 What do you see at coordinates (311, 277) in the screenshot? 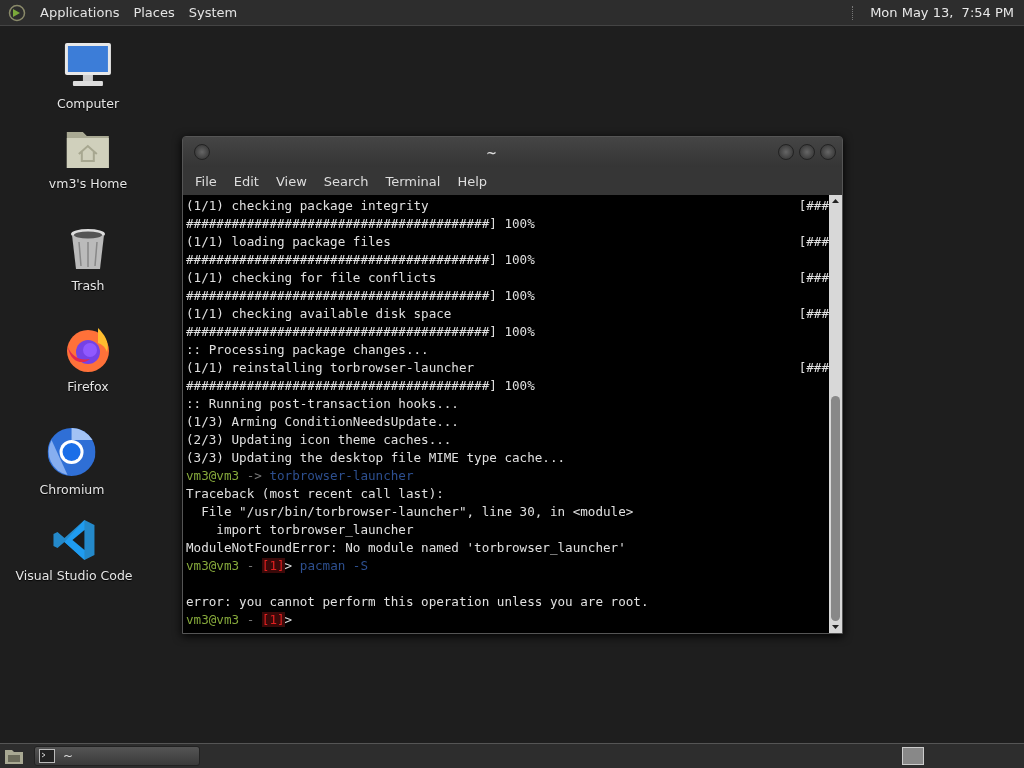
I see `terminal-line: (1/1) checking for file conflicts` at bounding box center [311, 277].